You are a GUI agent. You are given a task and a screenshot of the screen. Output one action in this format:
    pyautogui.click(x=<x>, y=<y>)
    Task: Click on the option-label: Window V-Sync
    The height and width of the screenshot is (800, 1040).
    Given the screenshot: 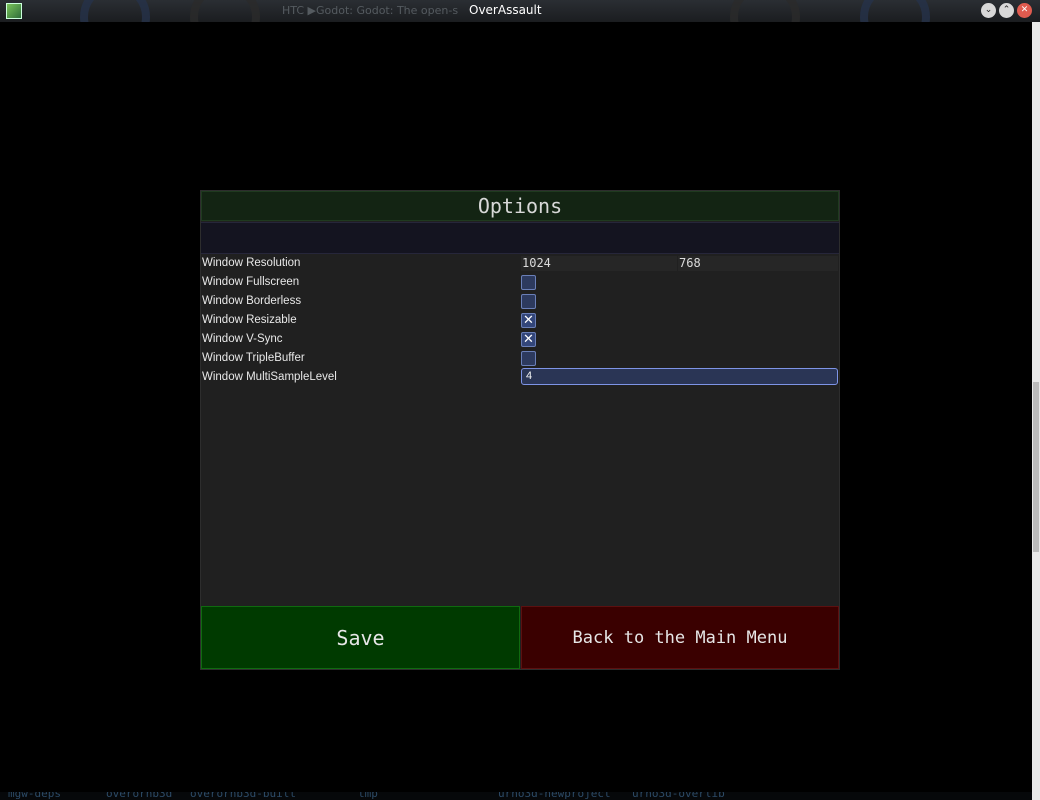 What is the action you would take?
    pyautogui.click(x=242, y=339)
    